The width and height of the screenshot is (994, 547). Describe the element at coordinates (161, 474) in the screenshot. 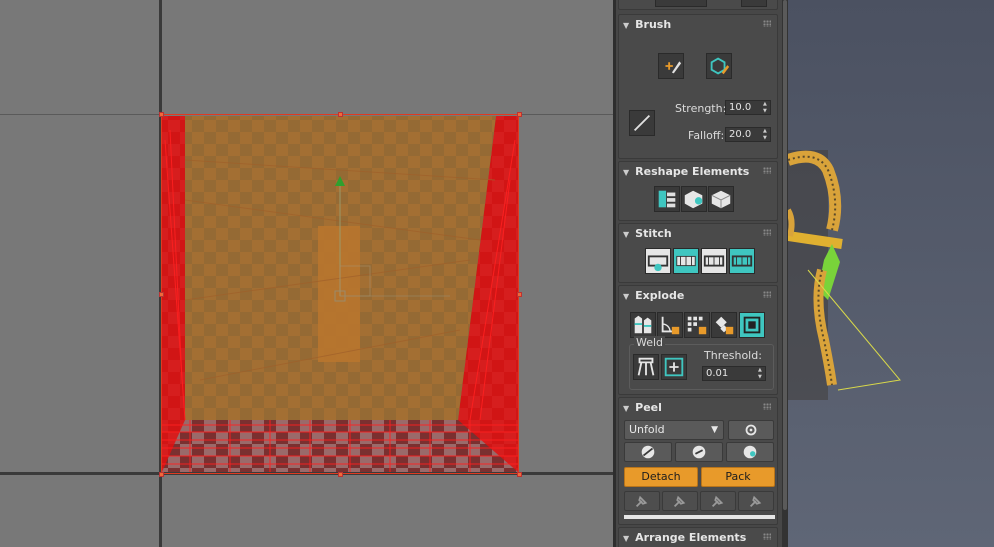

I see `transform-handle-bl` at that location.